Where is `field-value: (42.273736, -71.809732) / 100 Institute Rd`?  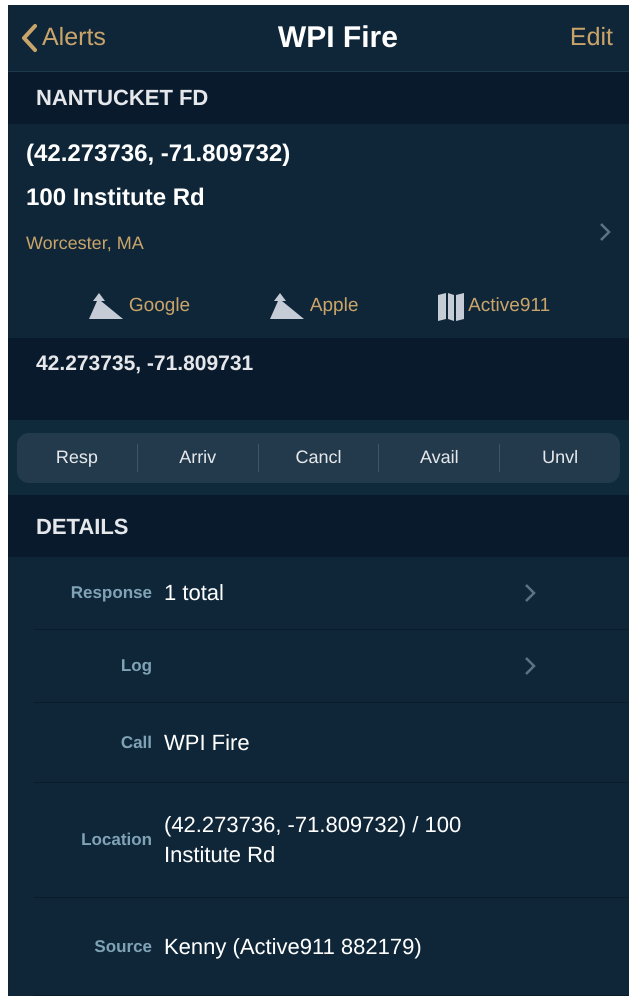 field-value: (42.273736, -71.809732) / 100 Institute Rd is located at coordinates (313, 840).